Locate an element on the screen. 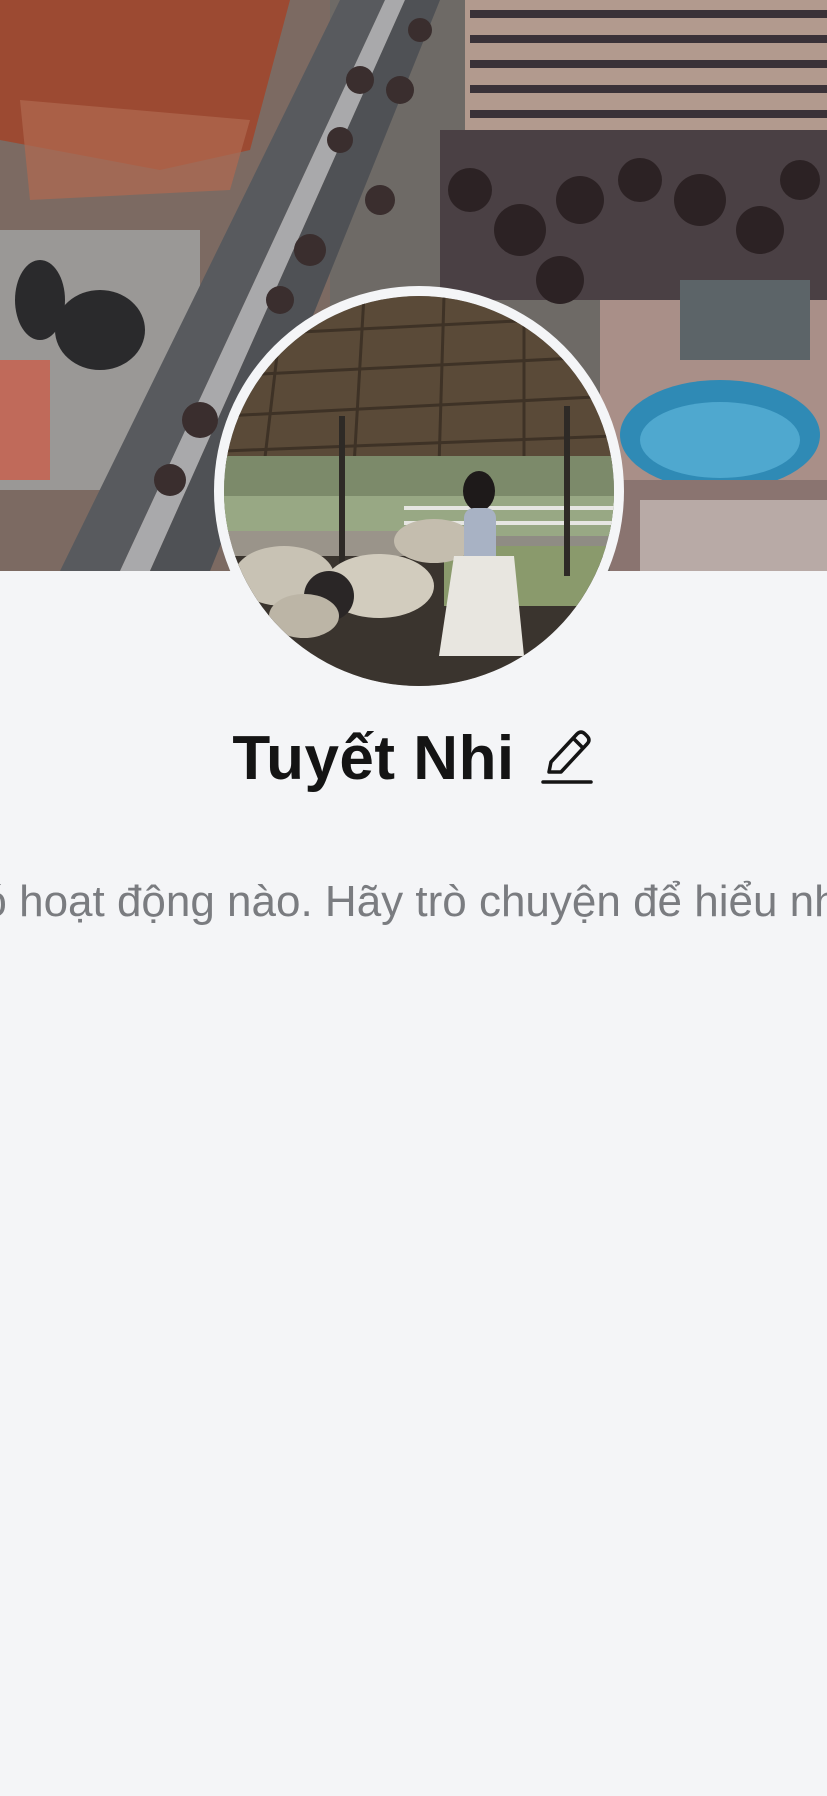  avatar-image is located at coordinates (419, 491).